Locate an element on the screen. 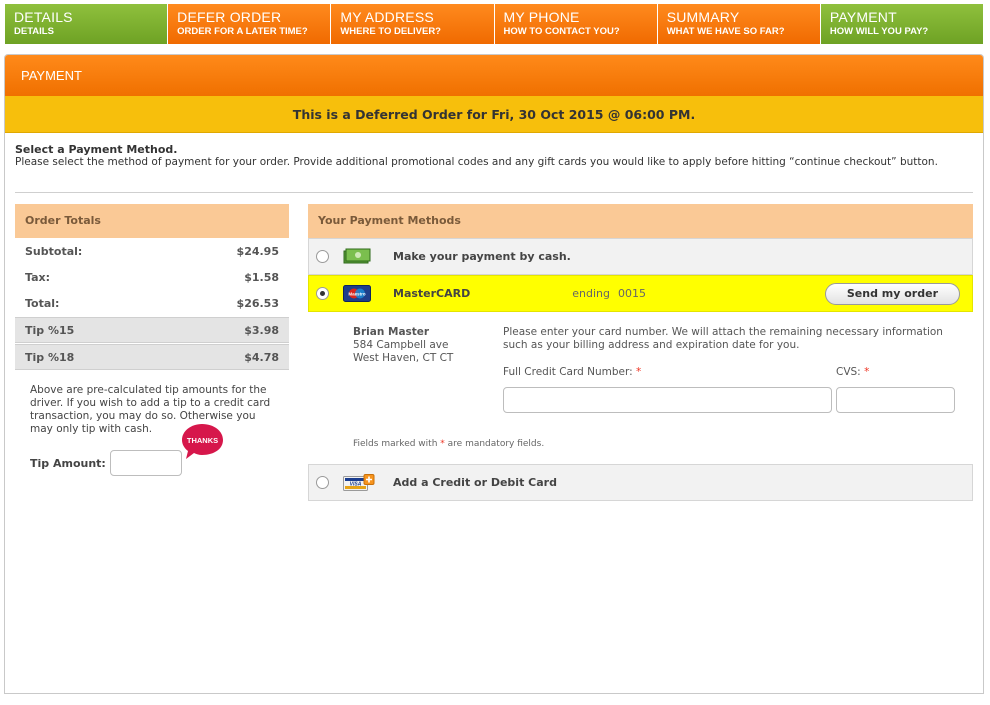  cash-radio is located at coordinates (322, 256).